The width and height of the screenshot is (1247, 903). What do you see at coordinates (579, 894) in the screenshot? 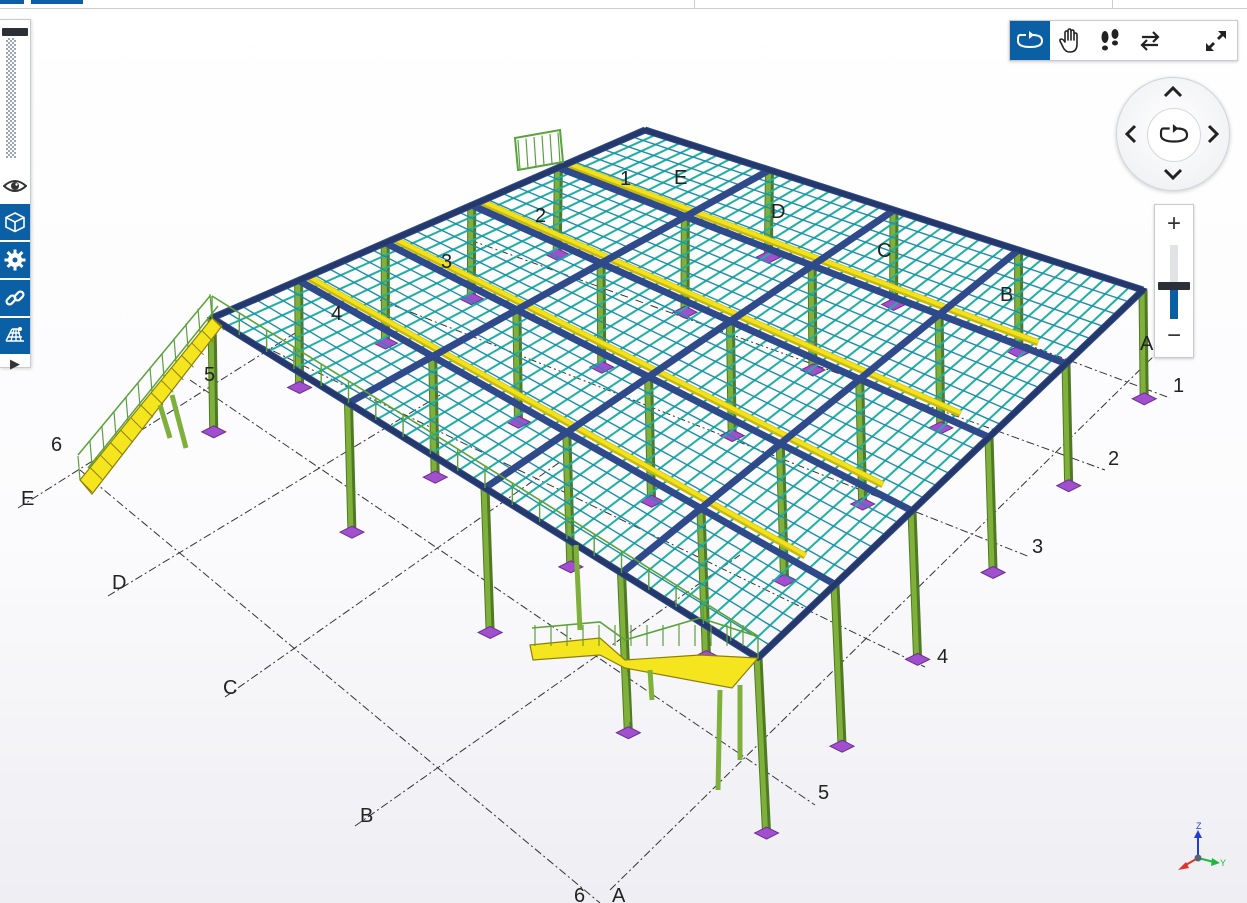
I see `grid-label-number: 6` at bounding box center [579, 894].